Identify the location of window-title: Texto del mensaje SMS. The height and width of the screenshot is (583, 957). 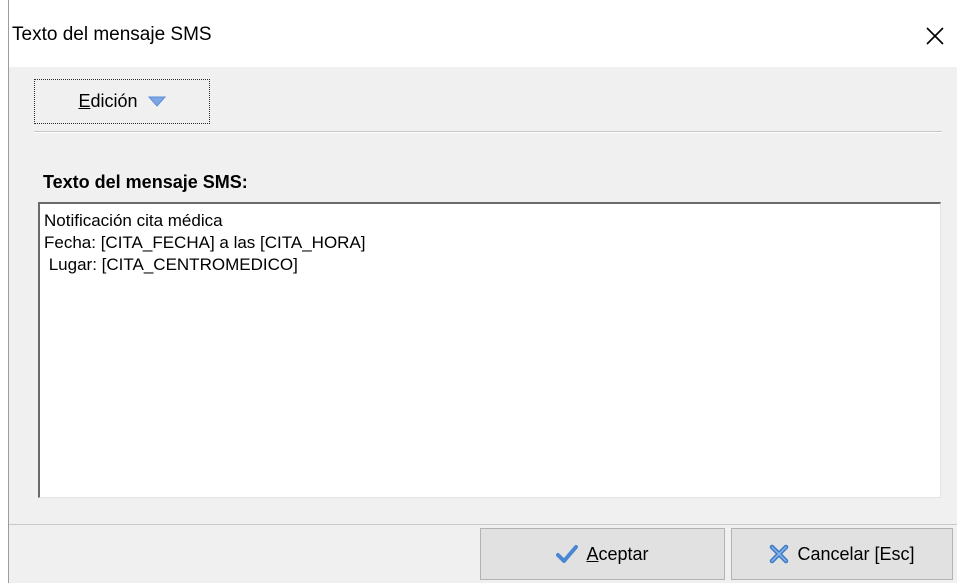
(112, 34).